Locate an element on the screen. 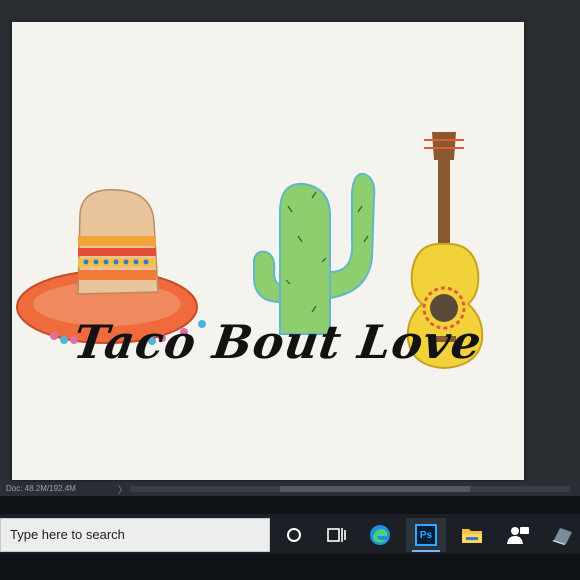 The image size is (580, 580). extra-app-button is located at coordinates (561, 535).